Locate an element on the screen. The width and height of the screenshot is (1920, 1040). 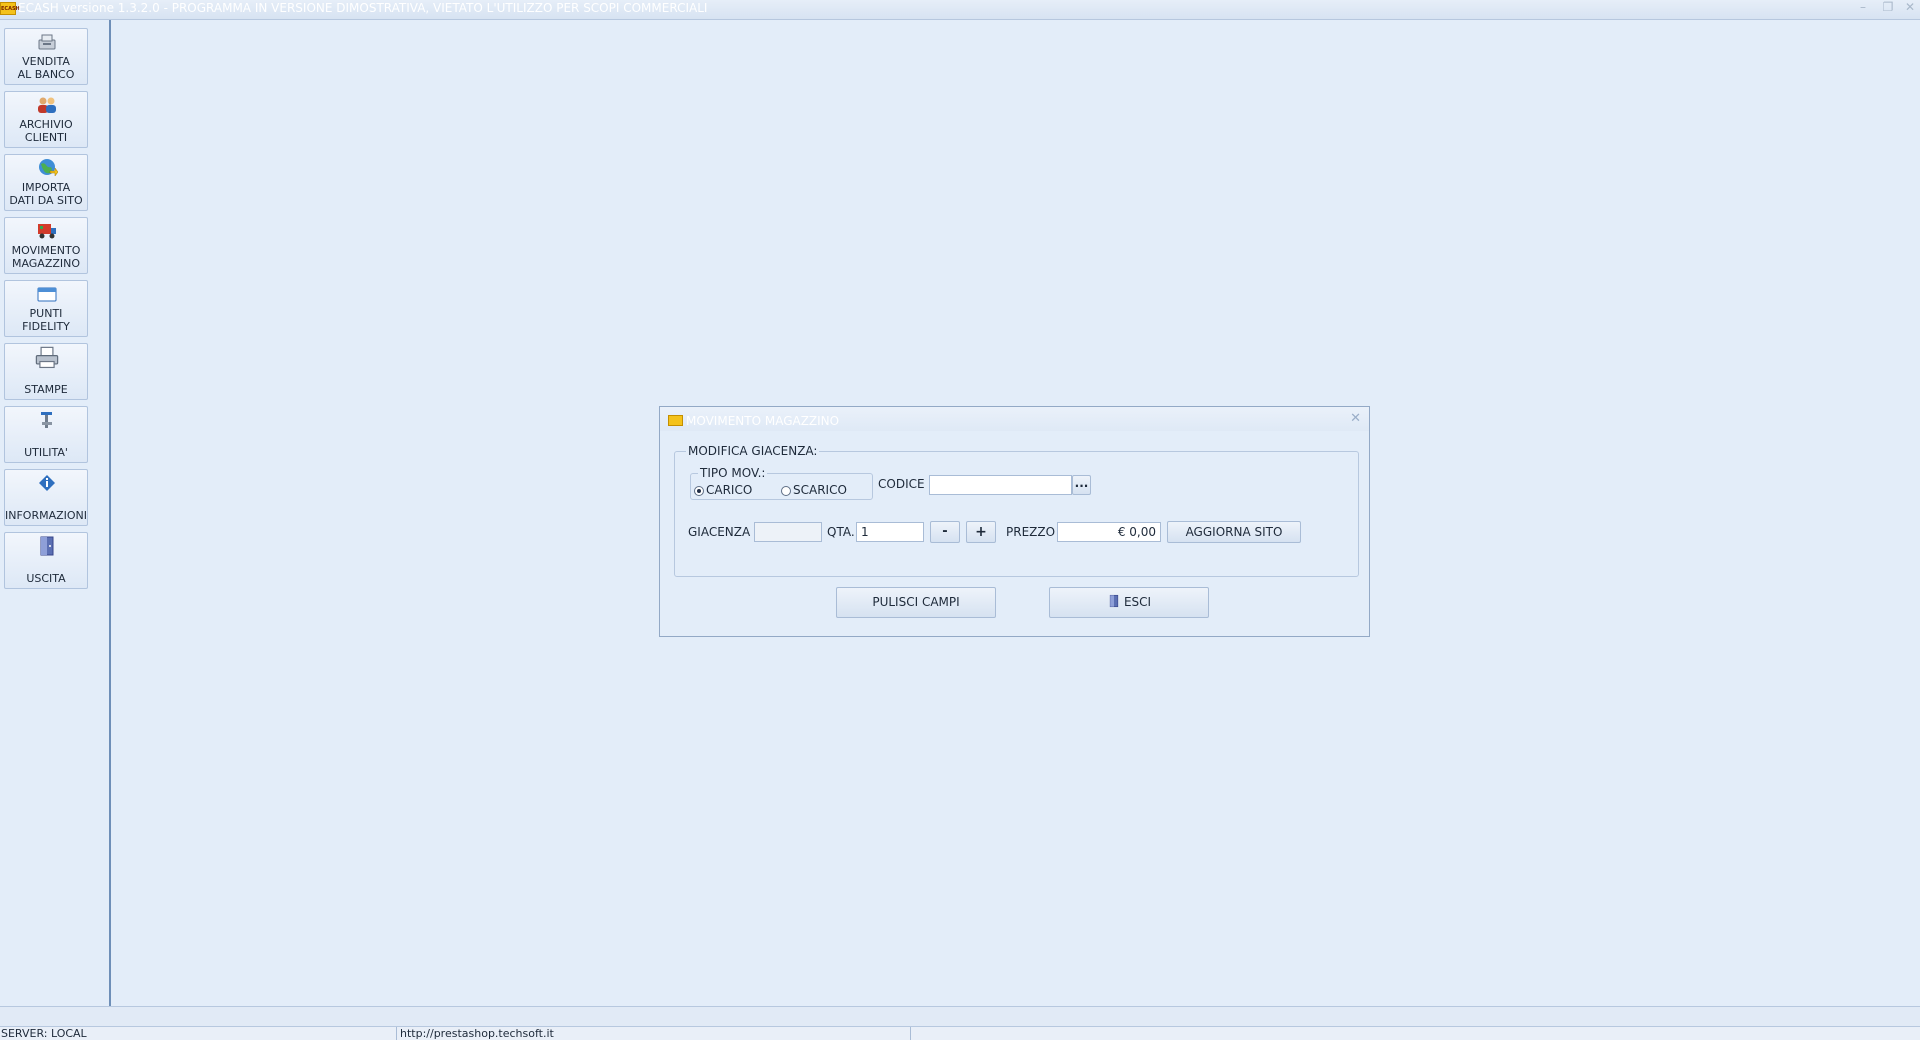
sidebar-item-label: UTILITA' is located at coordinates (46, 452).